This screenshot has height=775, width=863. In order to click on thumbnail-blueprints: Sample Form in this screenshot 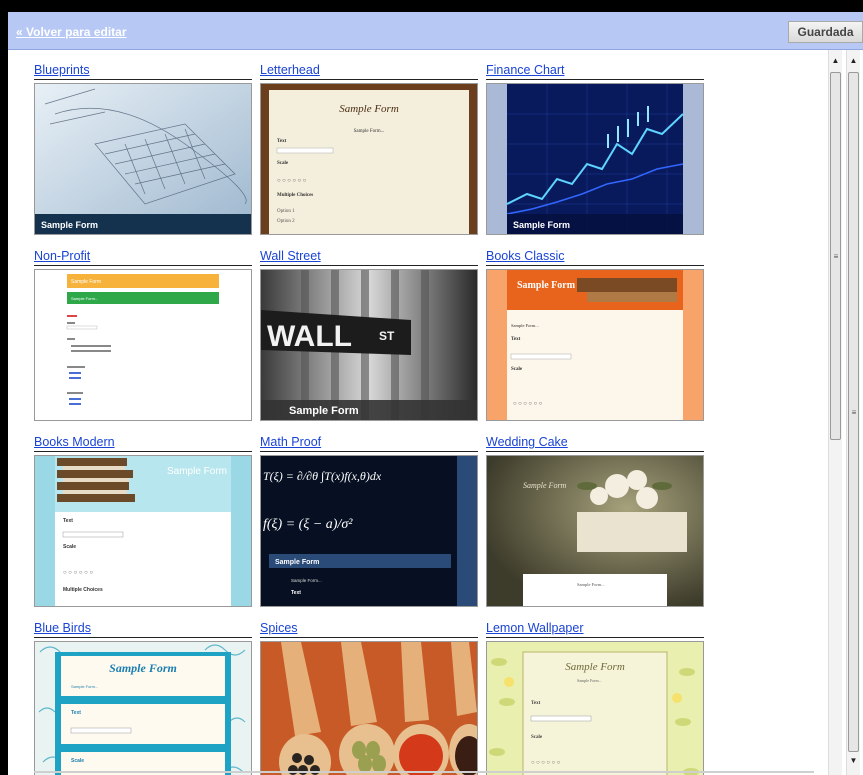, I will do `click(143, 159)`.